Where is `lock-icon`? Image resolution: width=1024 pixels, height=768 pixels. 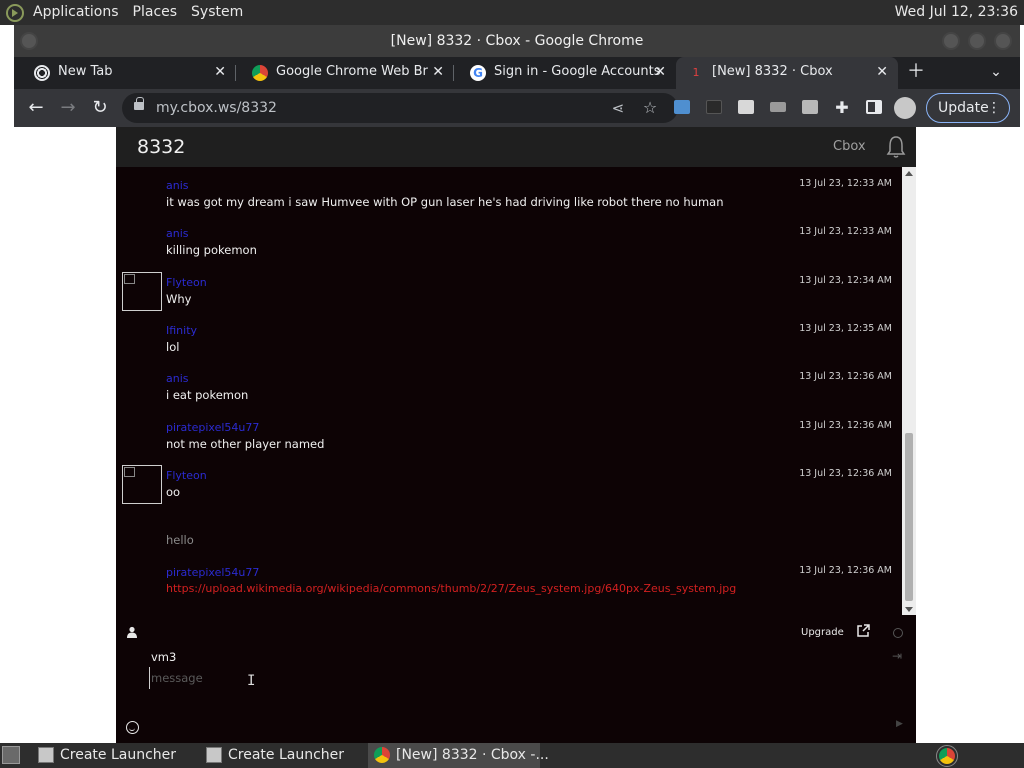 lock-icon is located at coordinates (139, 103).